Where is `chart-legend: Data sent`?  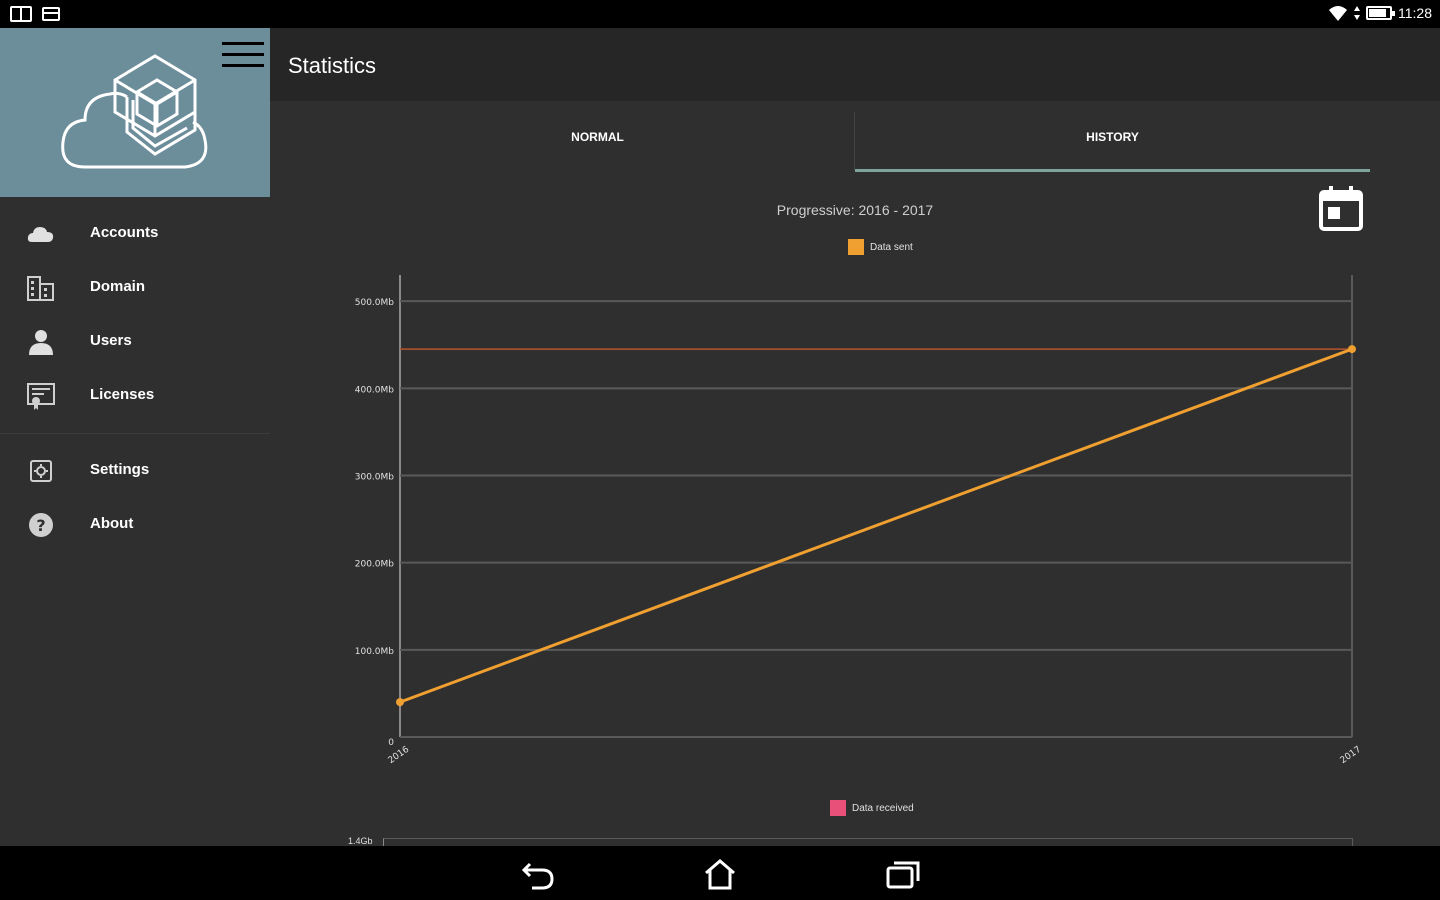 chart-legend: Data sent is located at coordinates (880, 247).